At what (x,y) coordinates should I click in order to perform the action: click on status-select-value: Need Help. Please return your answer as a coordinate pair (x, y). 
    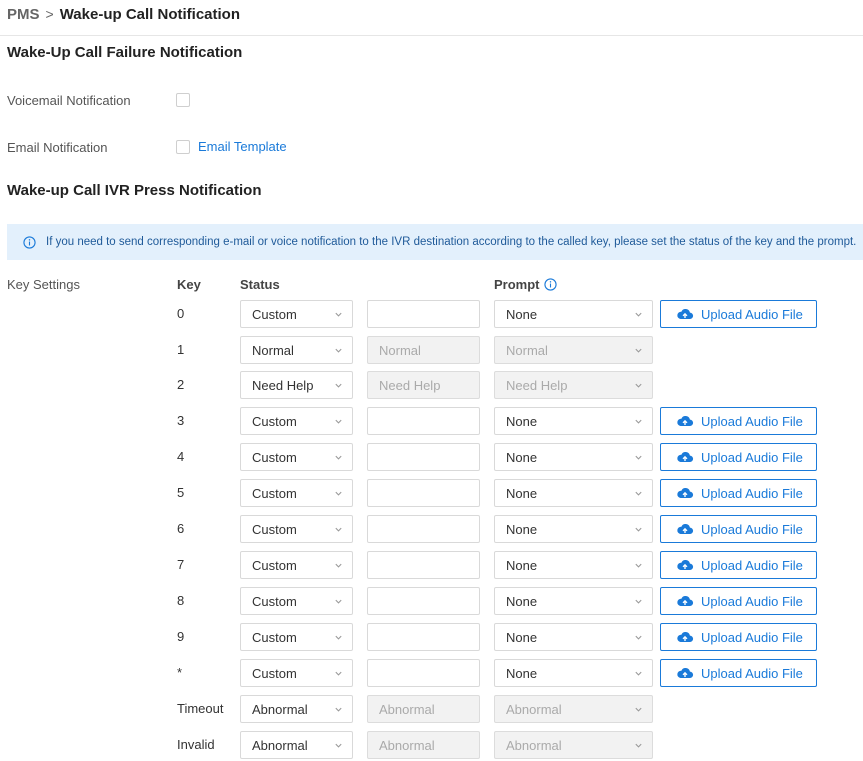
    Looking at the image, I should click on (283, 385).